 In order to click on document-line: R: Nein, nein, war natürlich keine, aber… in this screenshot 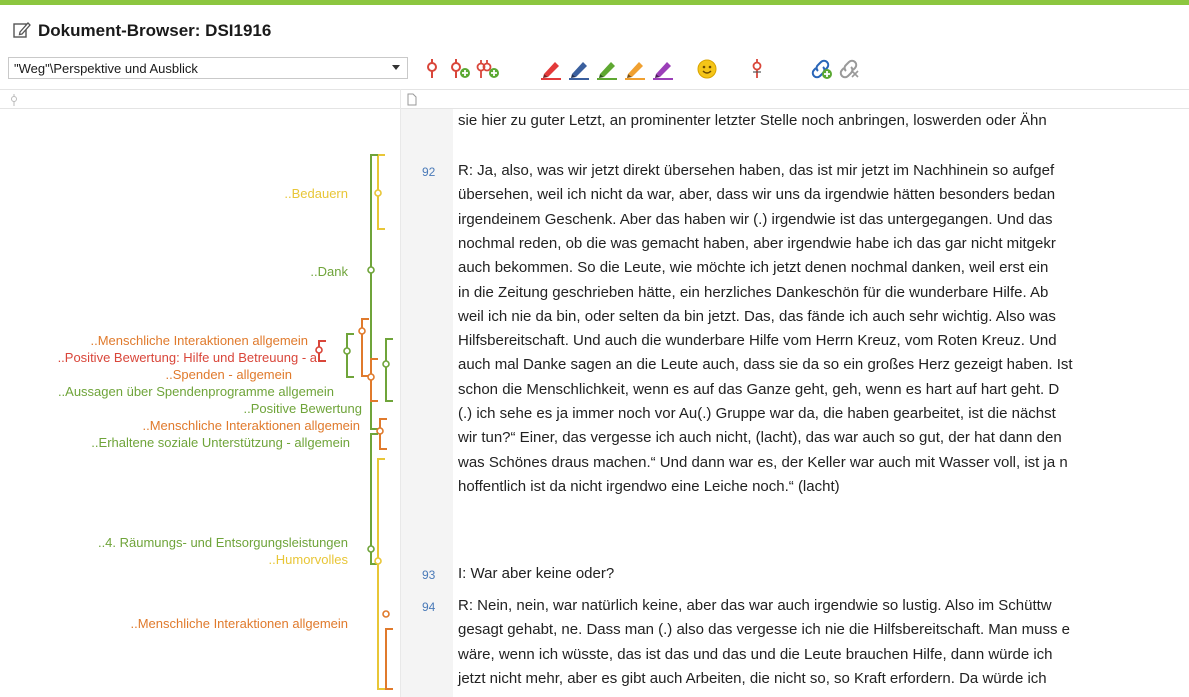, I will do `click(755, 605)`.